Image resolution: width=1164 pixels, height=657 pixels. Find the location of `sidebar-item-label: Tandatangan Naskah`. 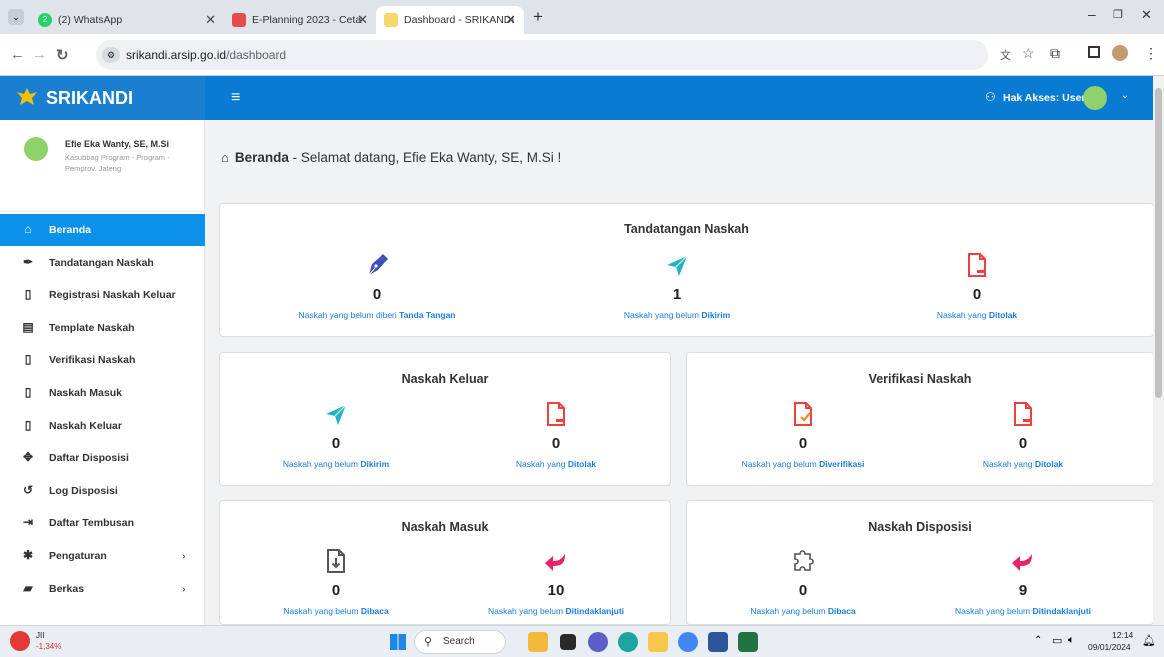

sidebar-item-label: Tandatangan Naskah is located at coordinates (101, 262).